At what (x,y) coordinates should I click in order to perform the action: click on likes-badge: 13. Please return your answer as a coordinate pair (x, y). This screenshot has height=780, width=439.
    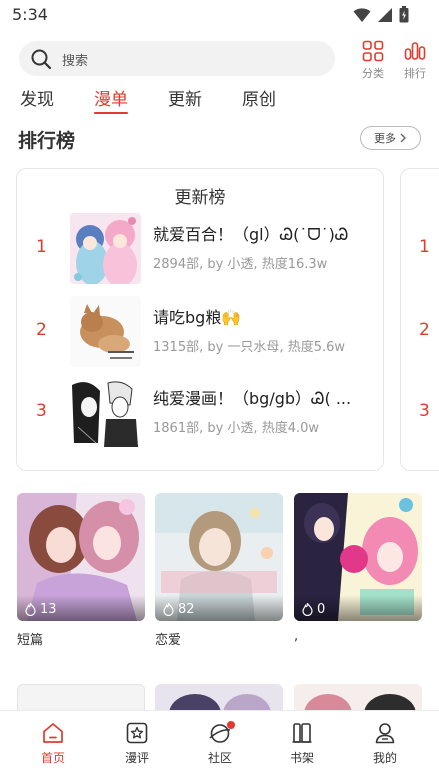
    Looking at the image, I should click on (41, 609).